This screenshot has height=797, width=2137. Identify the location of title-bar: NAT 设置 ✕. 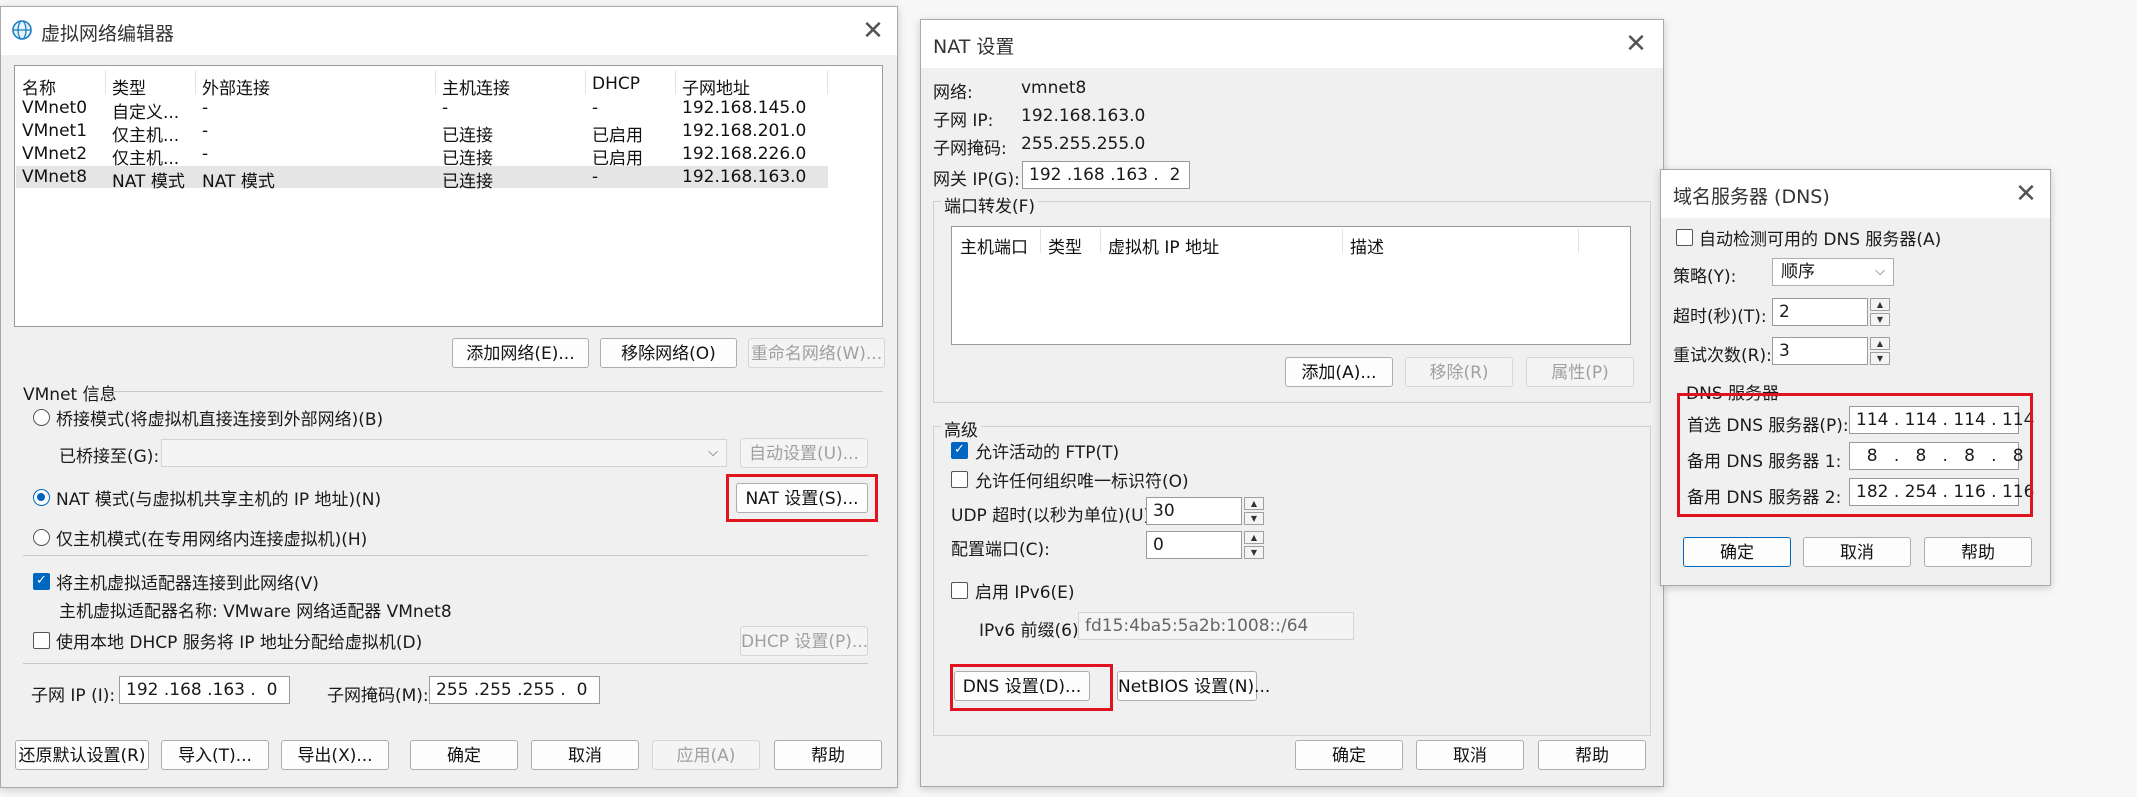
(1292, 44).